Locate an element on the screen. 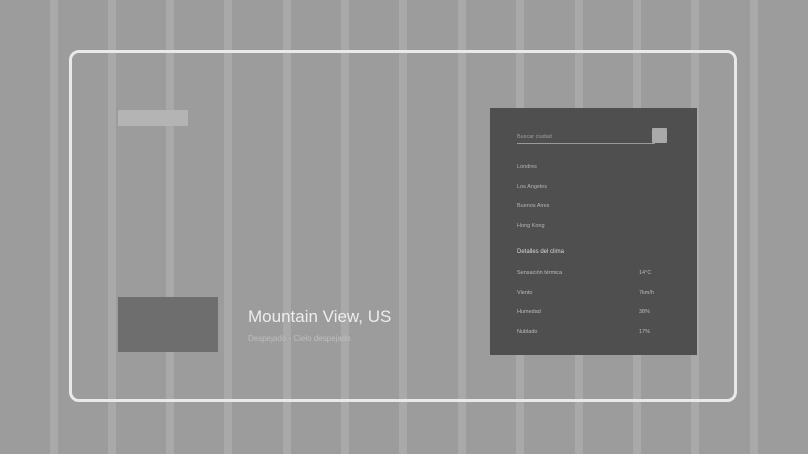  detail-label: Viento is located at coordinates (525, 292).